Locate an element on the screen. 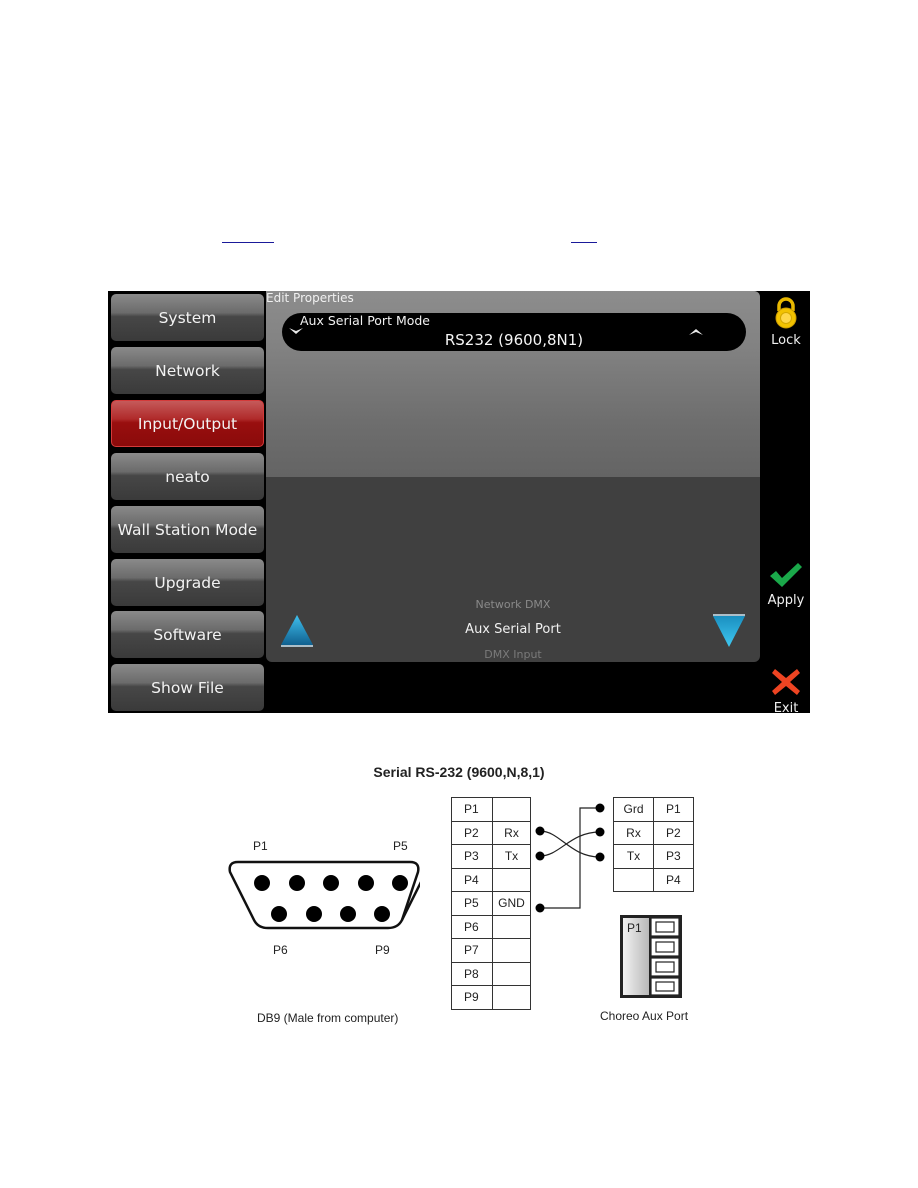 The height and width of the screenshot is (1188, 918). sidebar-item-wall-station-mode: Wall Station Mode is located at coordinates (187, 529).